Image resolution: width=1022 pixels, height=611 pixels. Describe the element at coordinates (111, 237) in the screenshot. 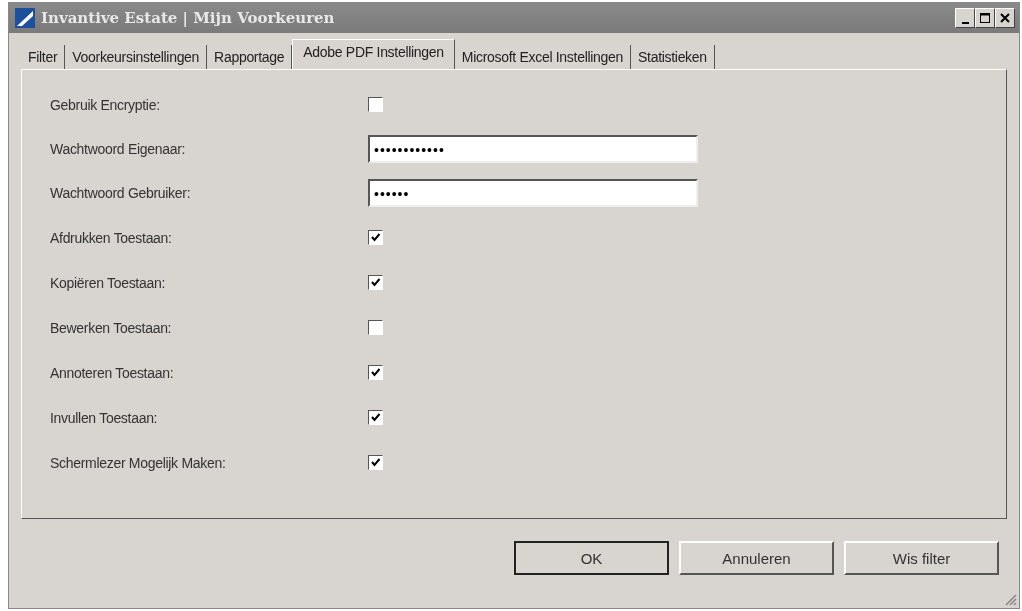

I see `field-label: Afdrukken Toestaan:` at that location.